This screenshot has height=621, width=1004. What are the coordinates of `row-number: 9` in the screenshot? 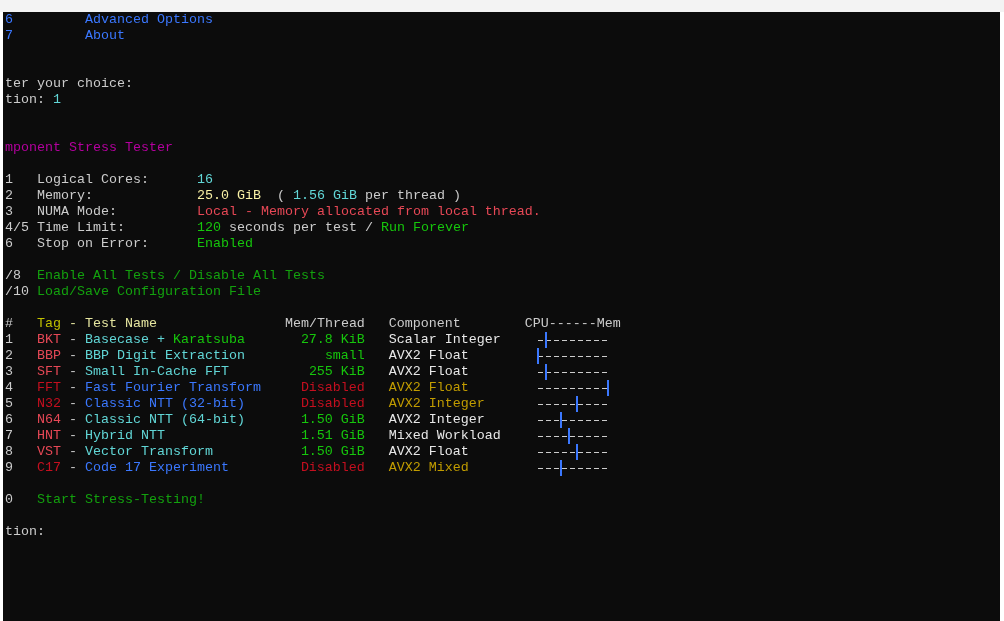 It's located at (9, 468).